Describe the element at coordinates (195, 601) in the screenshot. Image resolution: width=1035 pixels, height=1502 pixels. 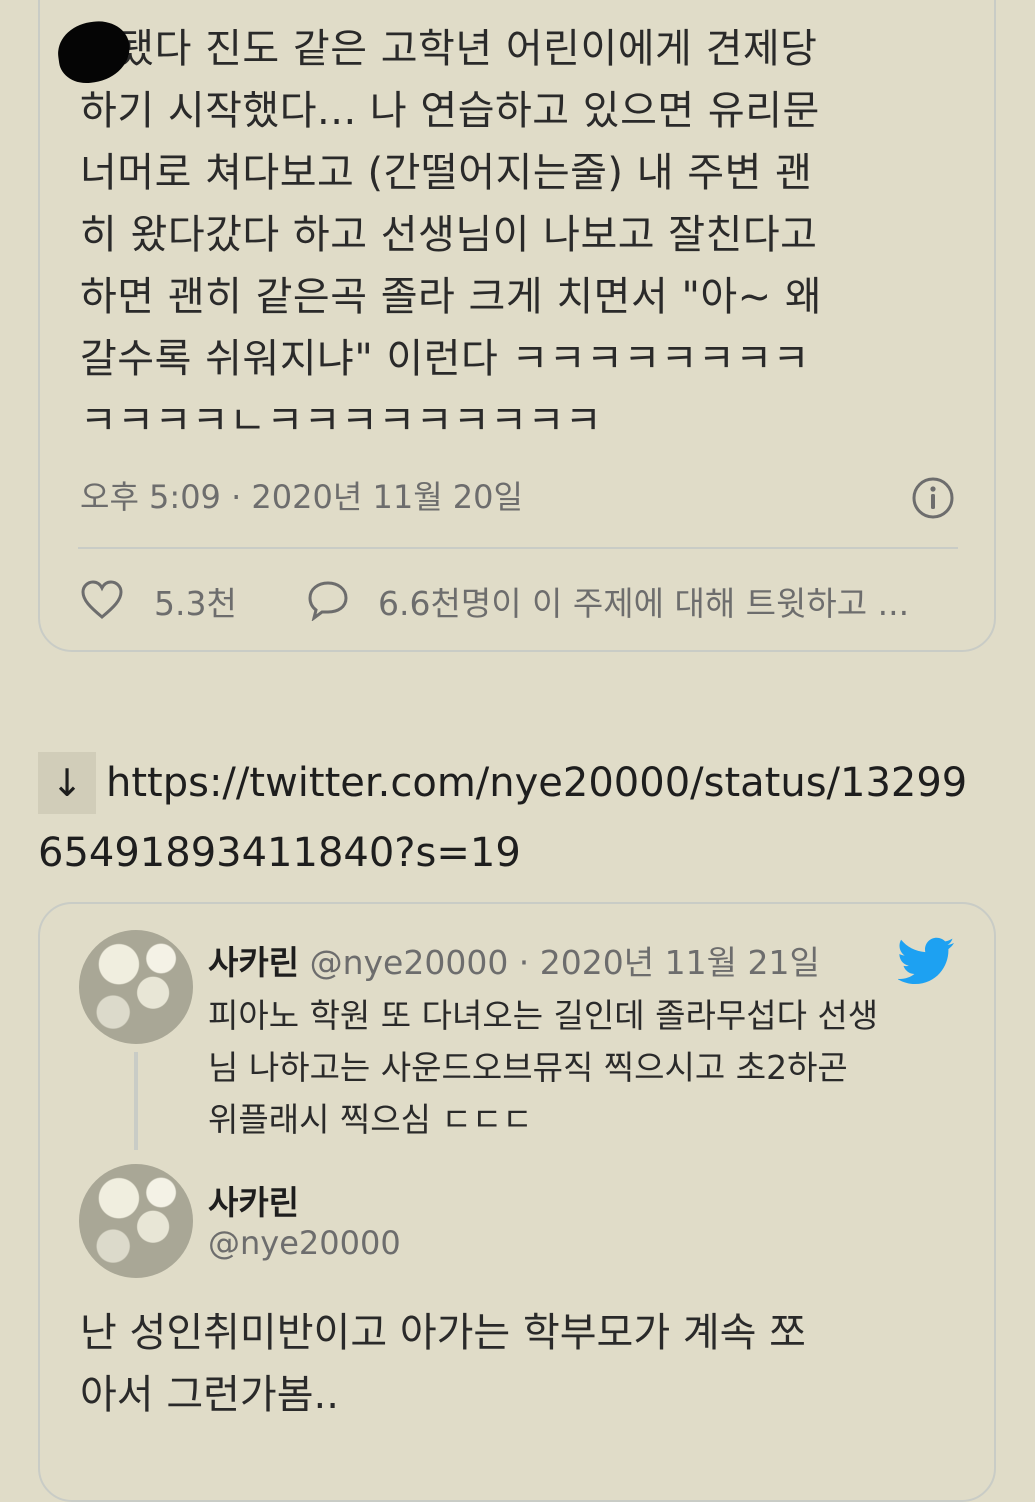
I see `like-count: 5.3천` at that location.